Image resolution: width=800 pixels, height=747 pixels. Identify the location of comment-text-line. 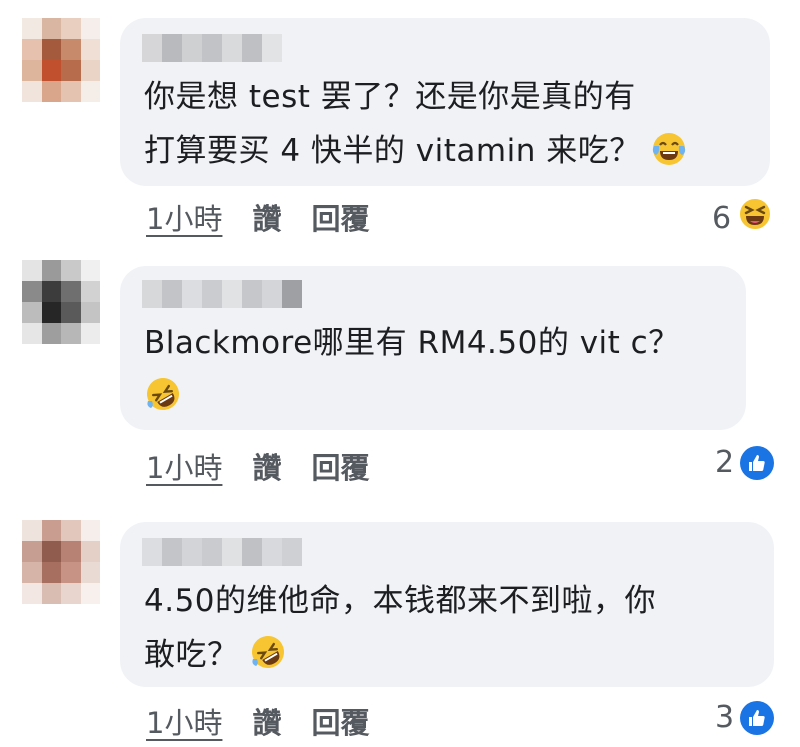
(412, 400).